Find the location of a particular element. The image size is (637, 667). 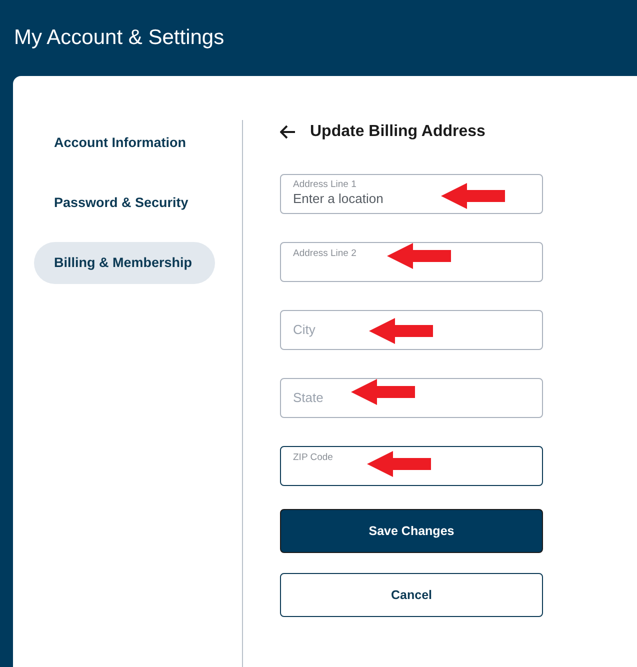

text-input: State is located at coordinates (411, 398).